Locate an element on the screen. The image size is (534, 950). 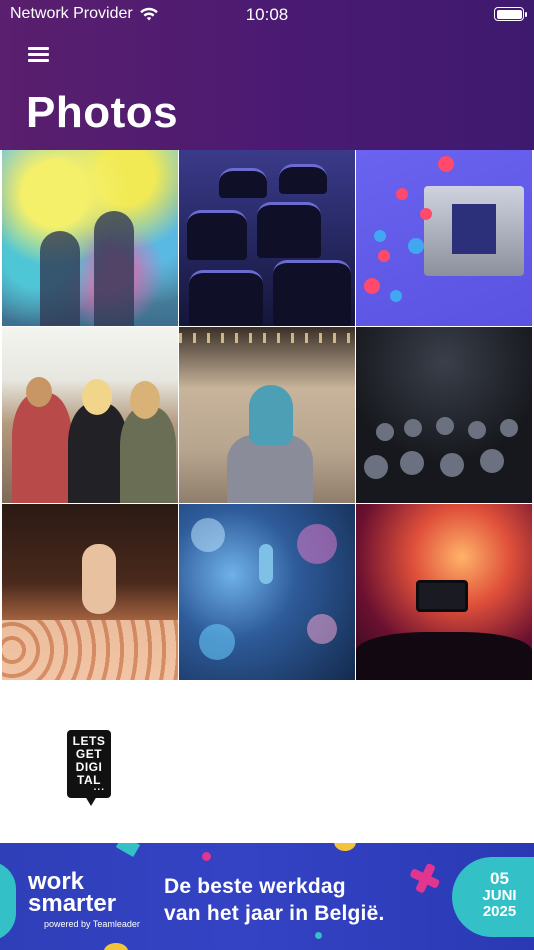
photo-color-powder-festival is located at coordinates (90, 238).